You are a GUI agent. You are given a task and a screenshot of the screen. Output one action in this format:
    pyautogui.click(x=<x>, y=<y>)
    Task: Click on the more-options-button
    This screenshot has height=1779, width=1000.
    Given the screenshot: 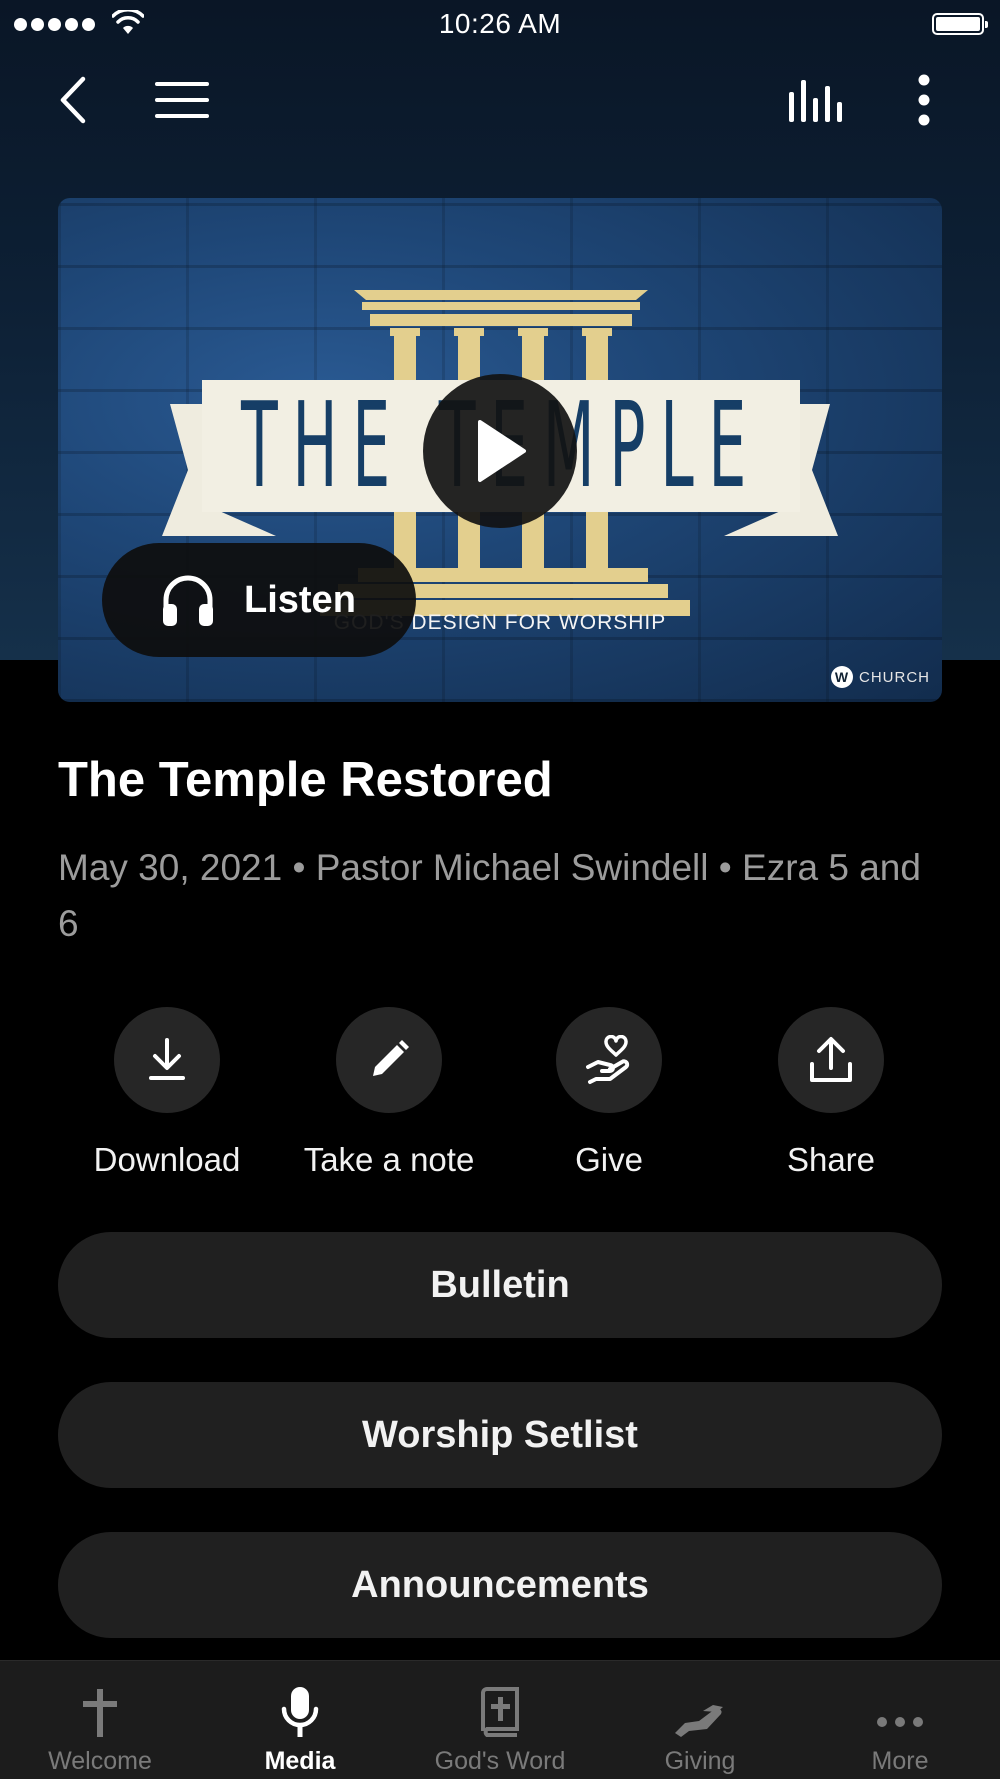 What is the action you would take?
    pyautogui.click(x=924, y=100)
    